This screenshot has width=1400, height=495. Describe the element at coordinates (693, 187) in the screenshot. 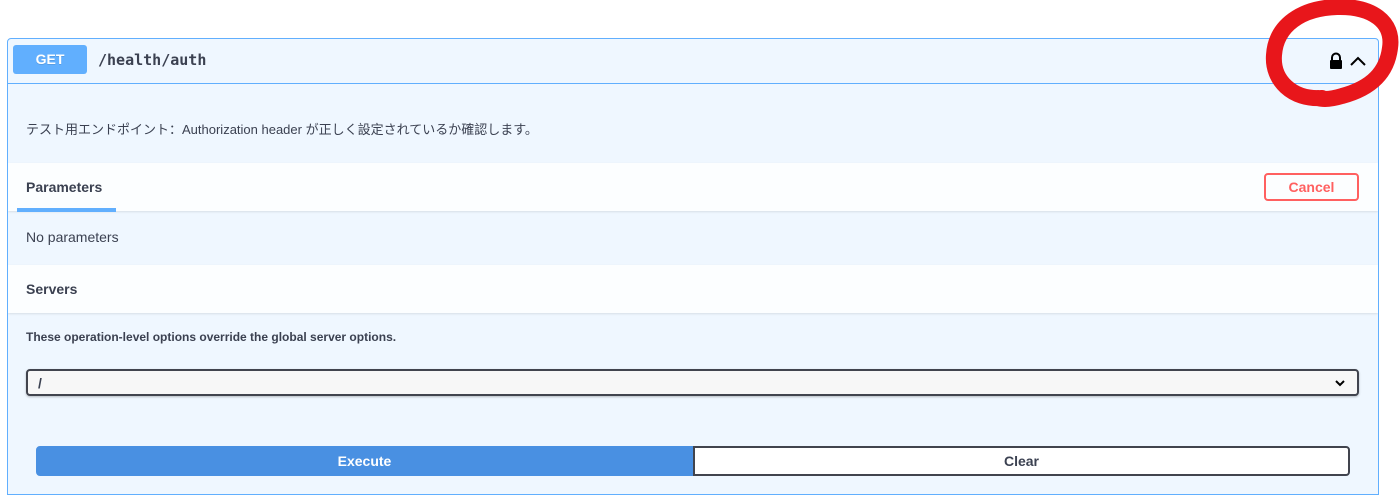

I see `parameters-header: Parameters Cancel` at that location.